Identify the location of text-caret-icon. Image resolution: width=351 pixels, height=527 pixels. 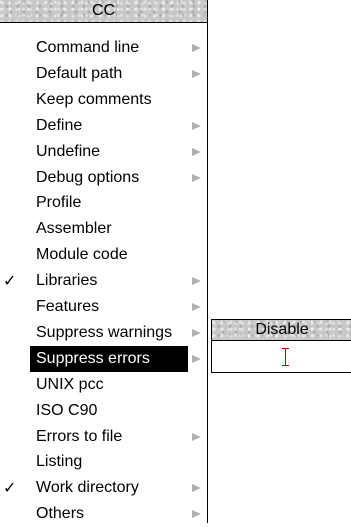
(285, 357).